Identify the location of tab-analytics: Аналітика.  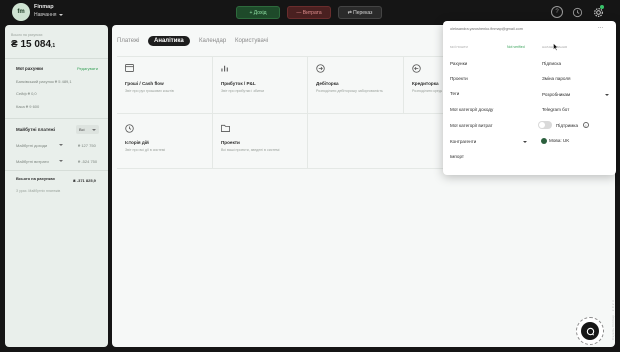
(169, 41).